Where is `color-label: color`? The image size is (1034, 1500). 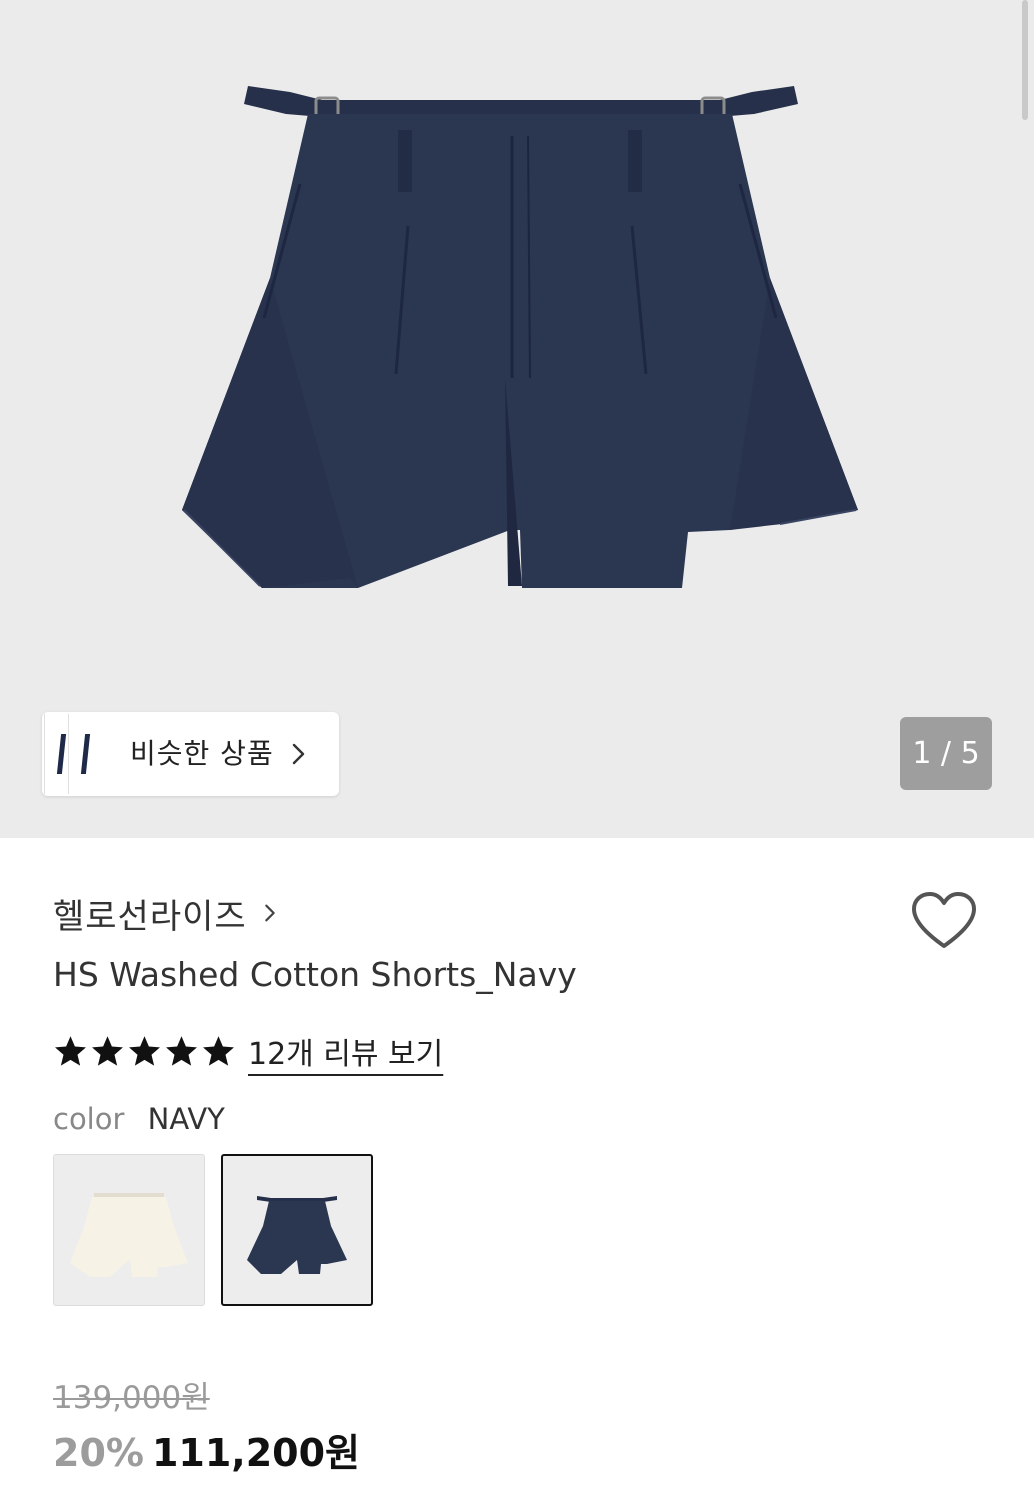
color-label: color is located at coordinates (89, 1119).